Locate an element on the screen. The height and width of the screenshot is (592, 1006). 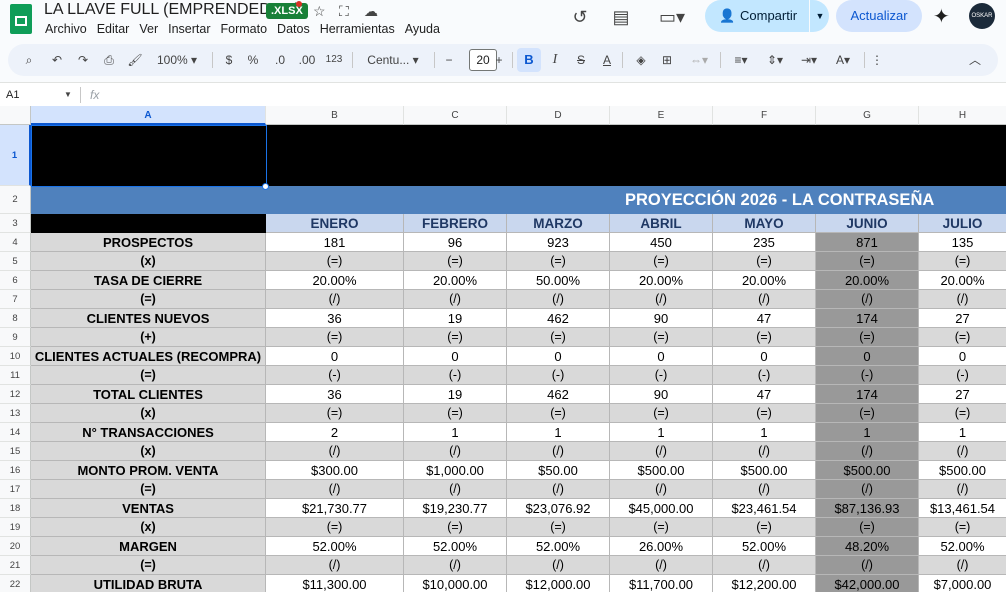
data-cell: $12,000.00 is located at coordinates (558, 583).